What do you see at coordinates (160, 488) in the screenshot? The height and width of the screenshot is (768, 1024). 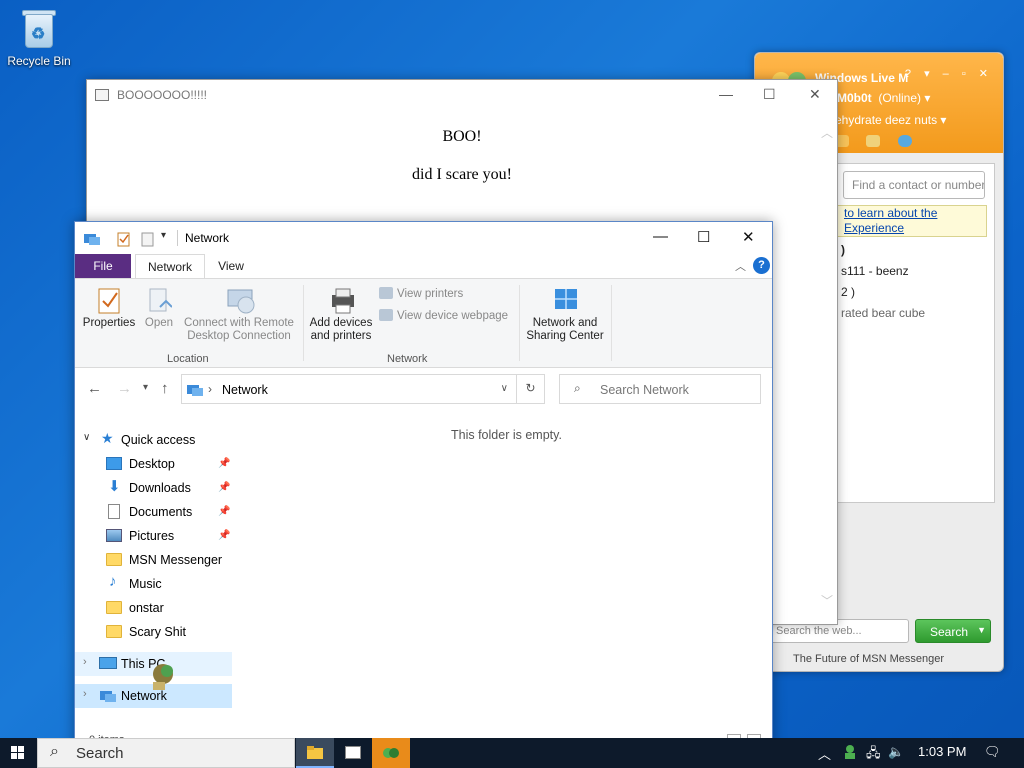 I see `nav-item-label: Downloads` at bounding box center [160, 488].